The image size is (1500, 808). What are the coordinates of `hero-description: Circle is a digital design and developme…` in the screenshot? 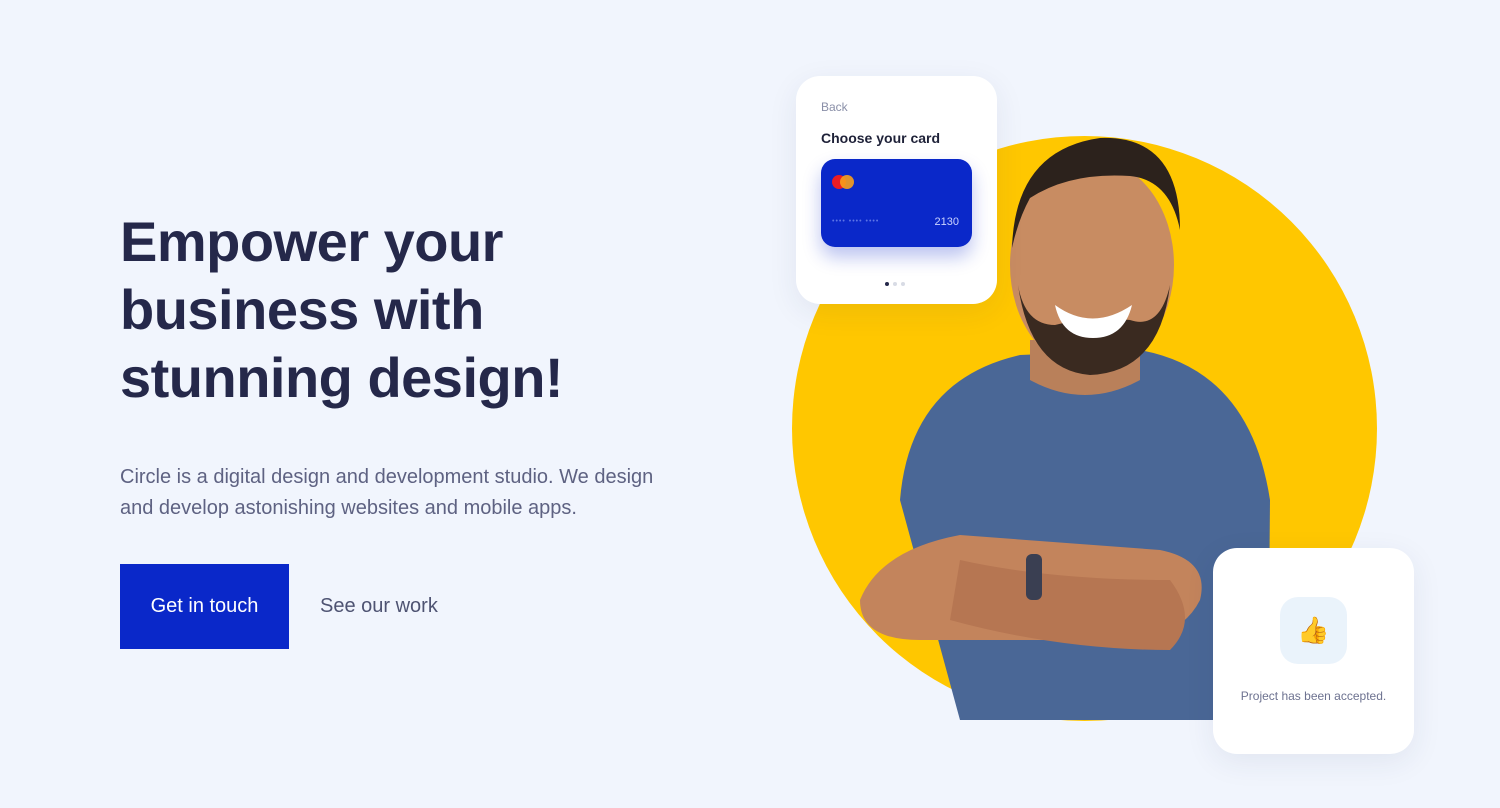 It's located at (387, 492).